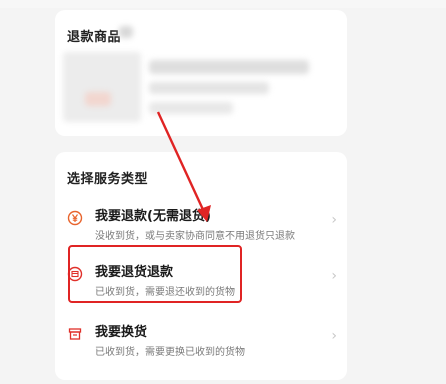 Image resolution: width=446 pixels, height=384 pixels. What do you see at coordinates (98, 99) in the screenshot?
I see `goods-image-accent` at bounding box center [98, 99].